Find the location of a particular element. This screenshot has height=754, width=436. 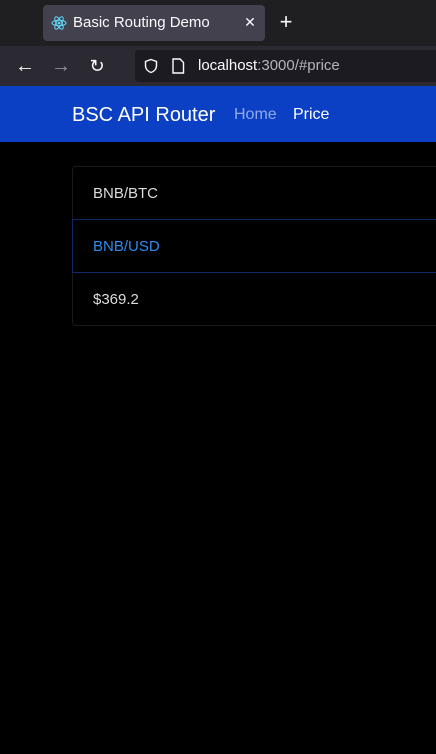

tab-title: Basic Routing Demo is located at coordinates (141, 22).